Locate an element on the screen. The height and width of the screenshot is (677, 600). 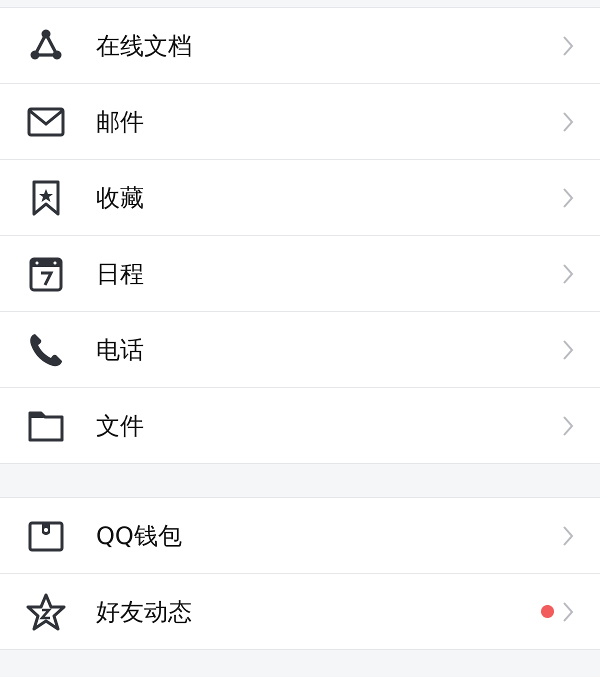
menu-label: 好友动态 is located at coordinates (144, 612).